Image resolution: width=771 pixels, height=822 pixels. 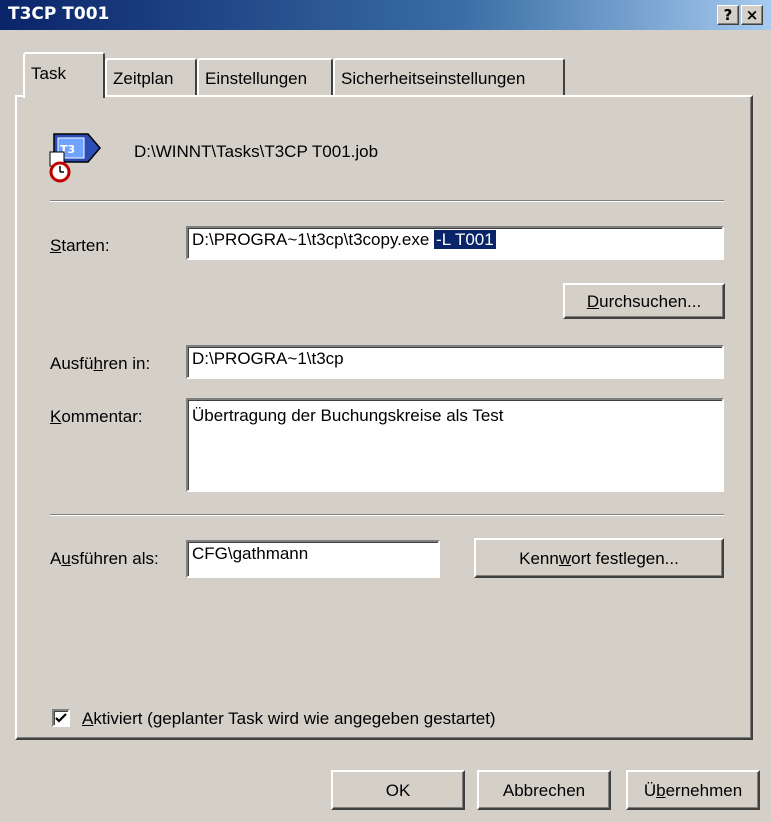 I want to click on start-in-value: D:\PROGRA~1\t3cp, so click(x=268, y=358).